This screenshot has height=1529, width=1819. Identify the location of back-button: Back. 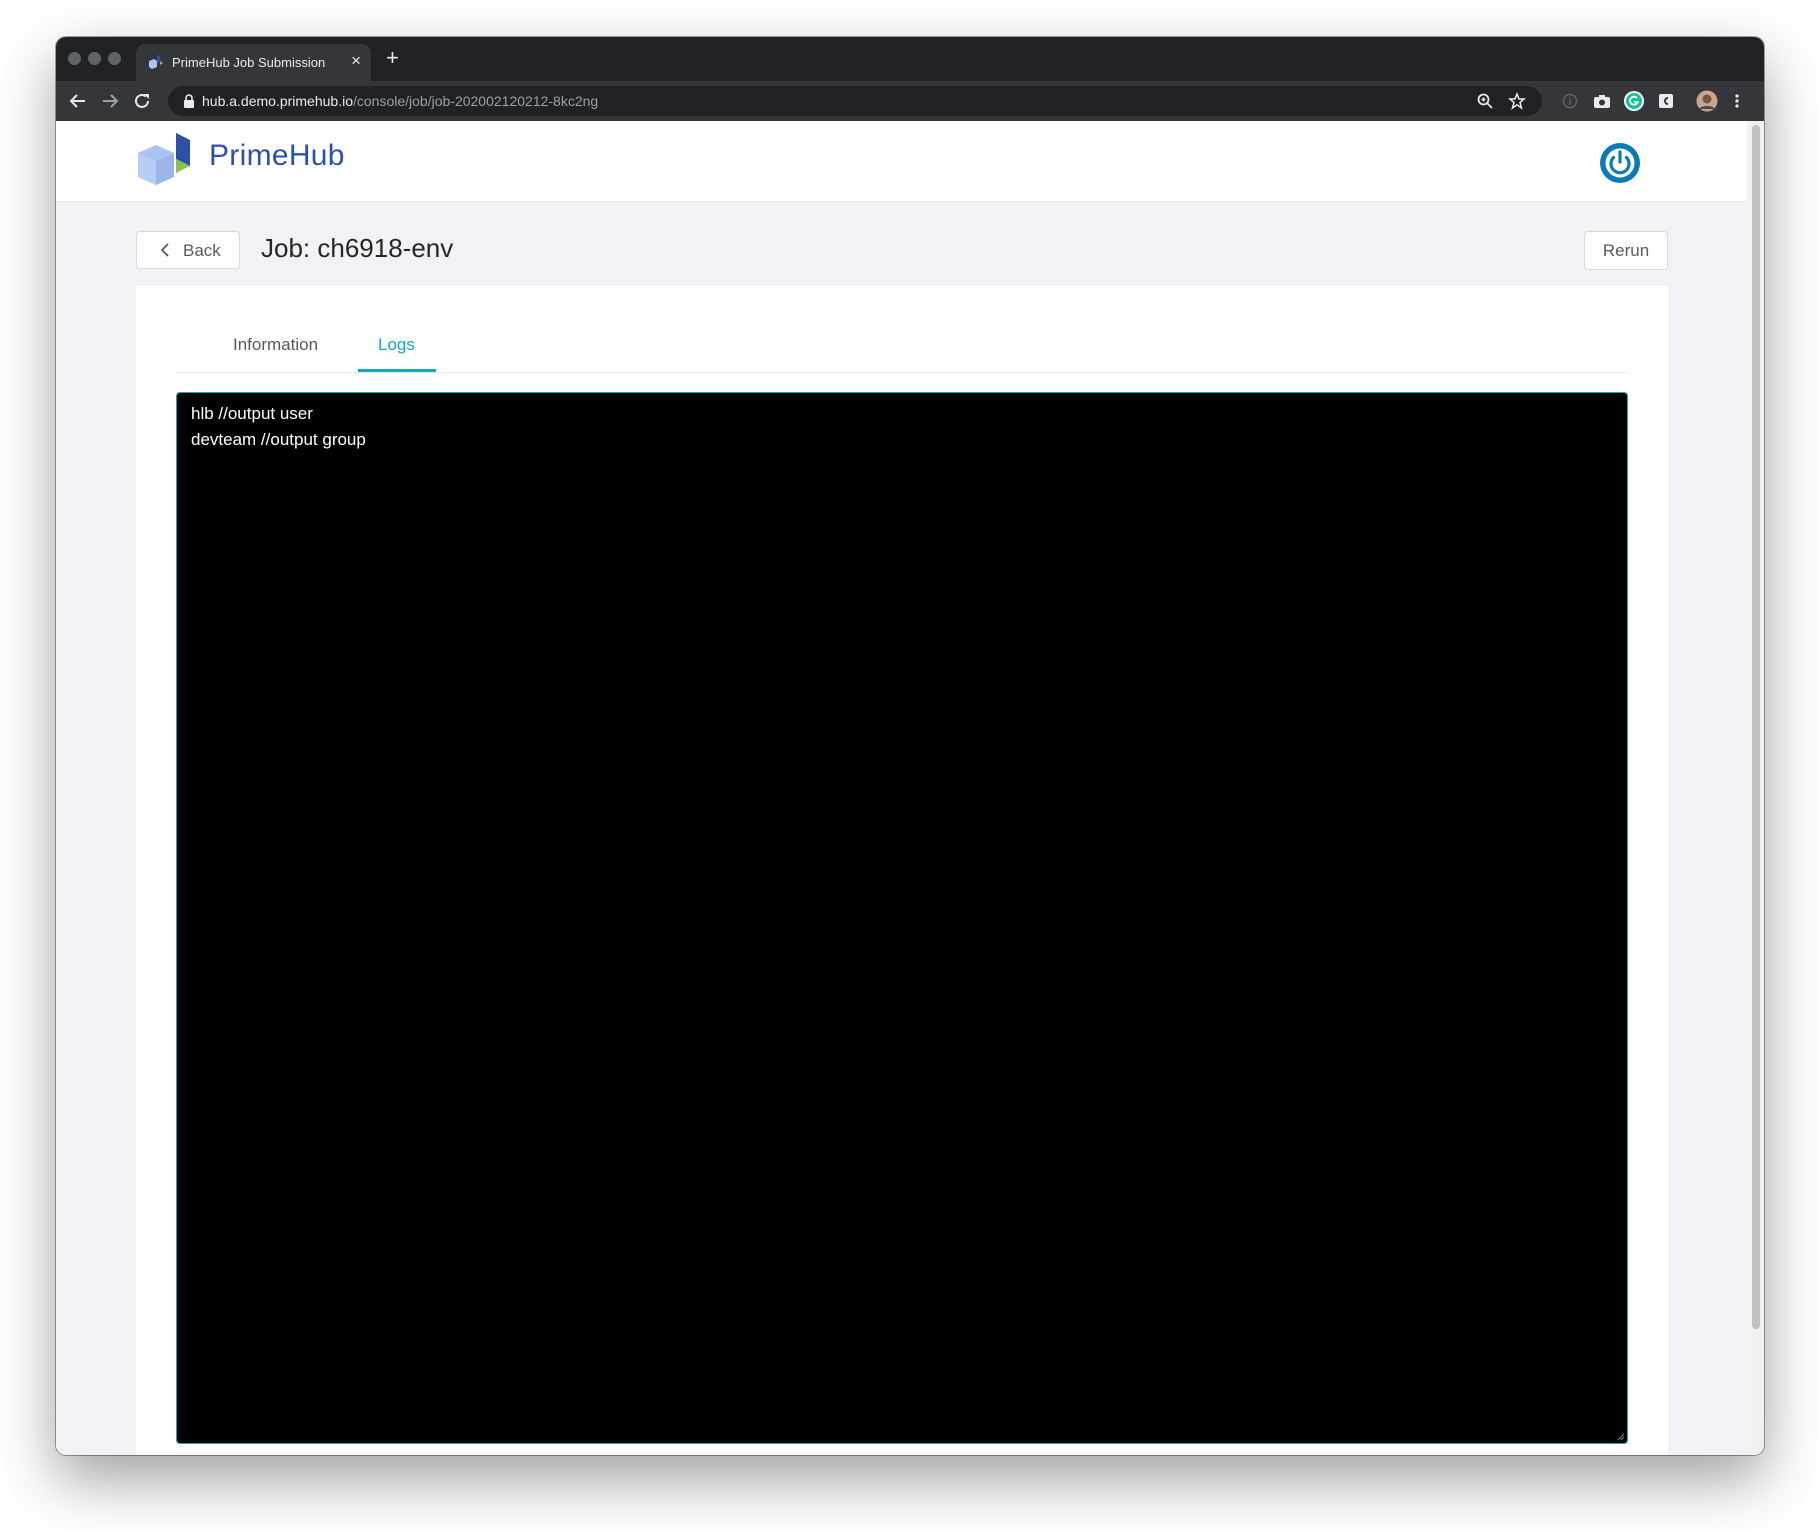
(188, 250).